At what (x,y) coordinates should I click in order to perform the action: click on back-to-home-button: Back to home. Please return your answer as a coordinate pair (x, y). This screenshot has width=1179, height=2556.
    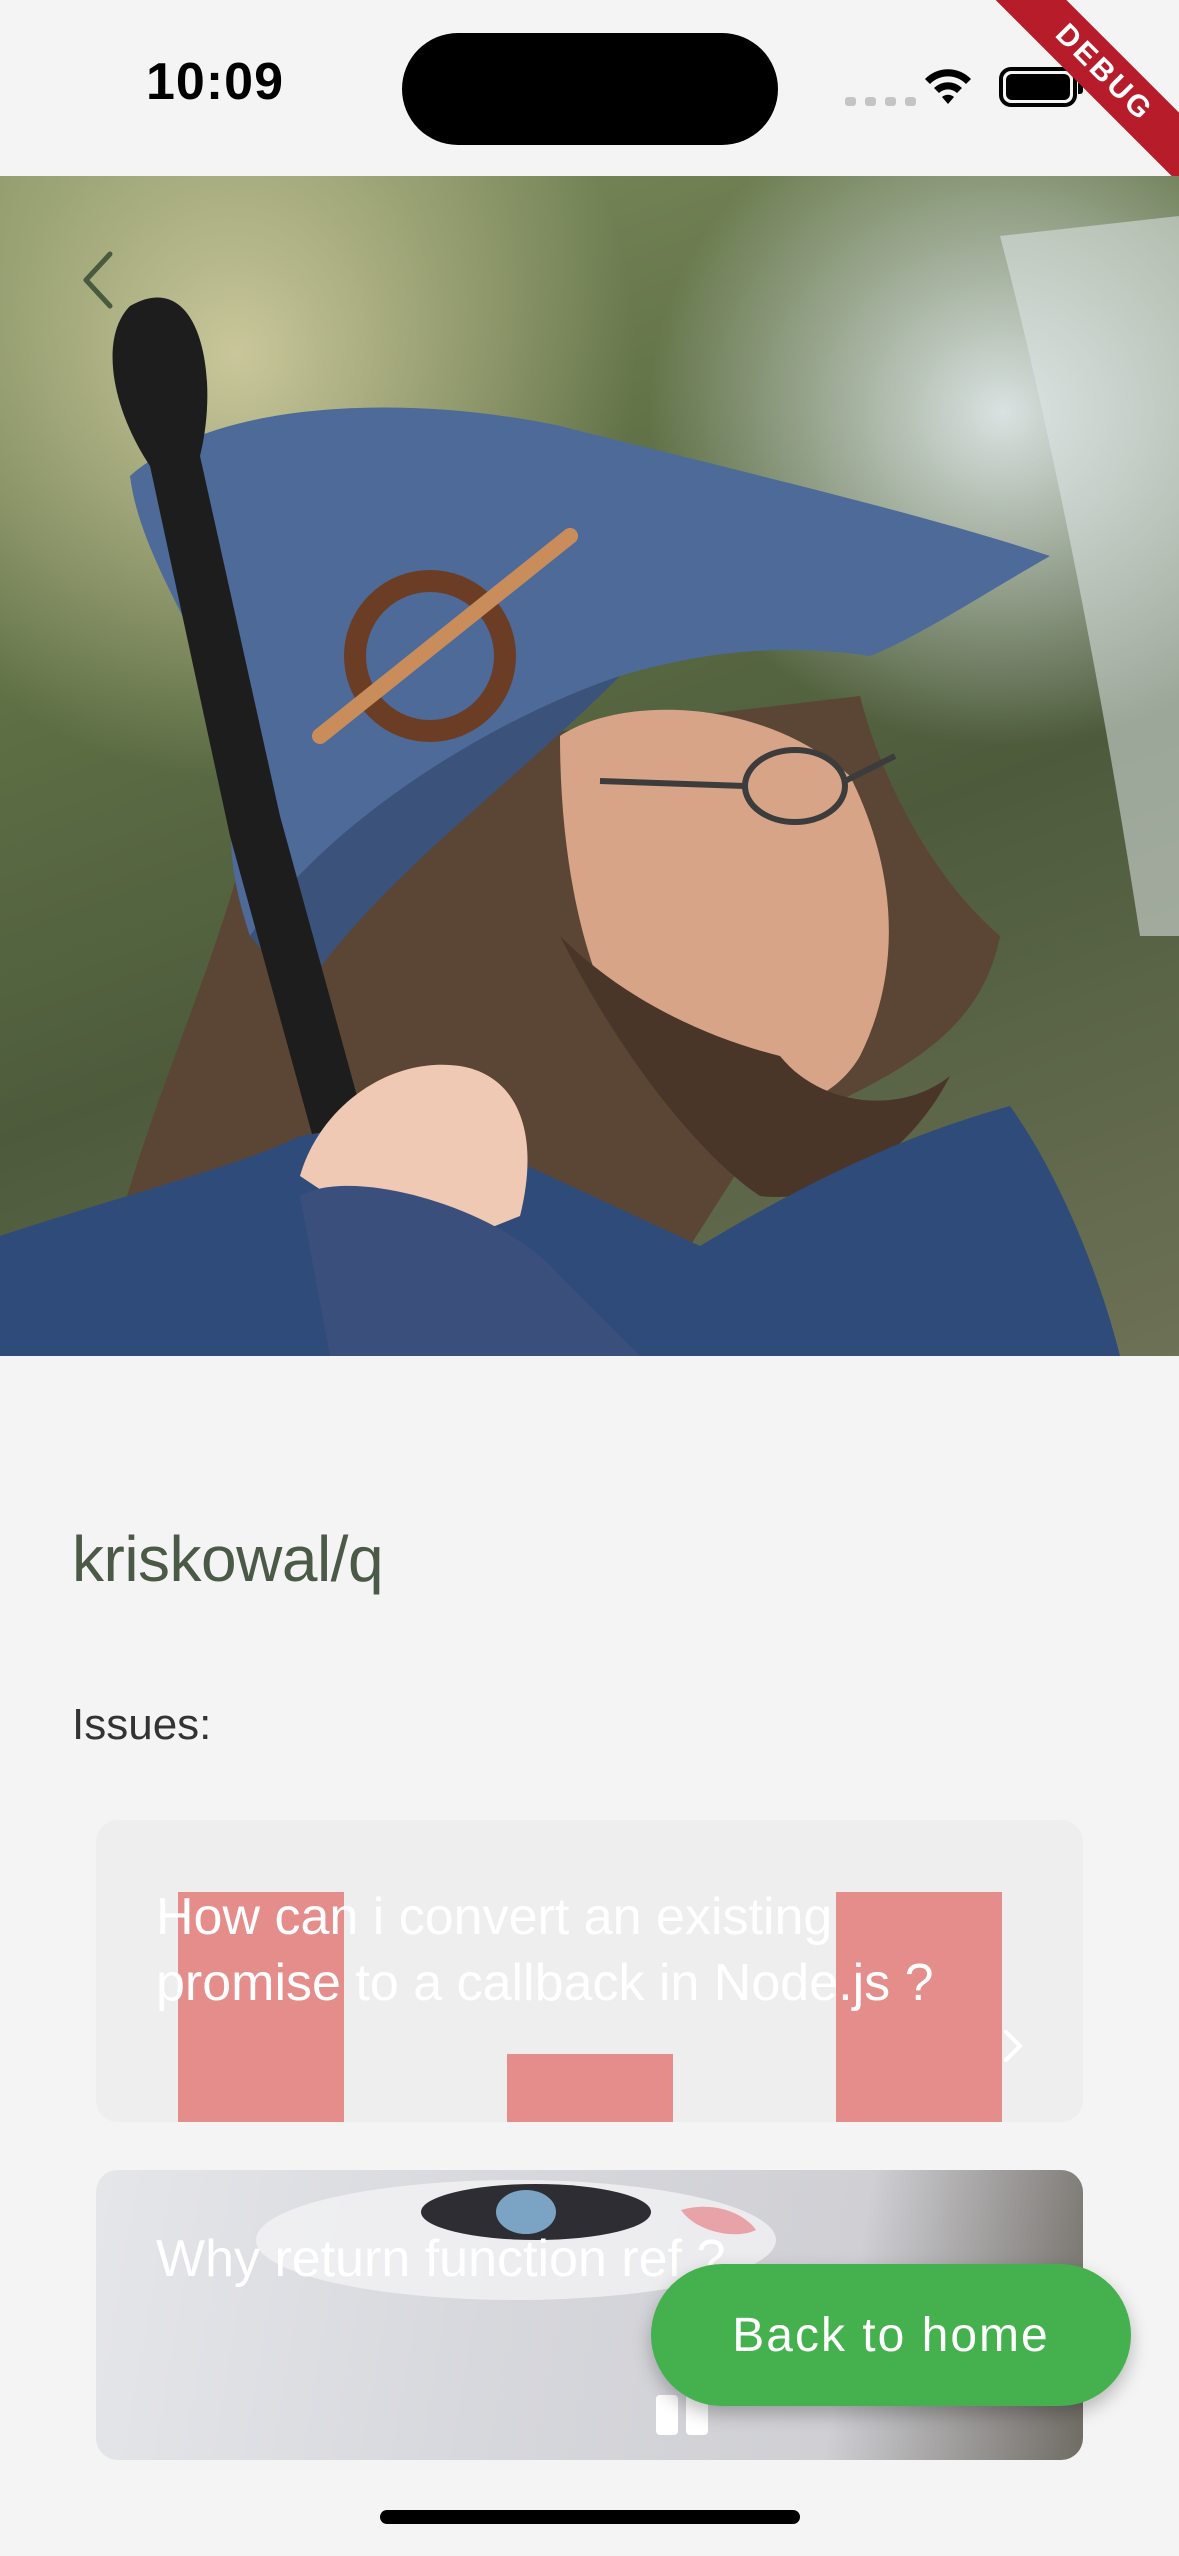
    Looking at the image, I should click on (891, 2335).